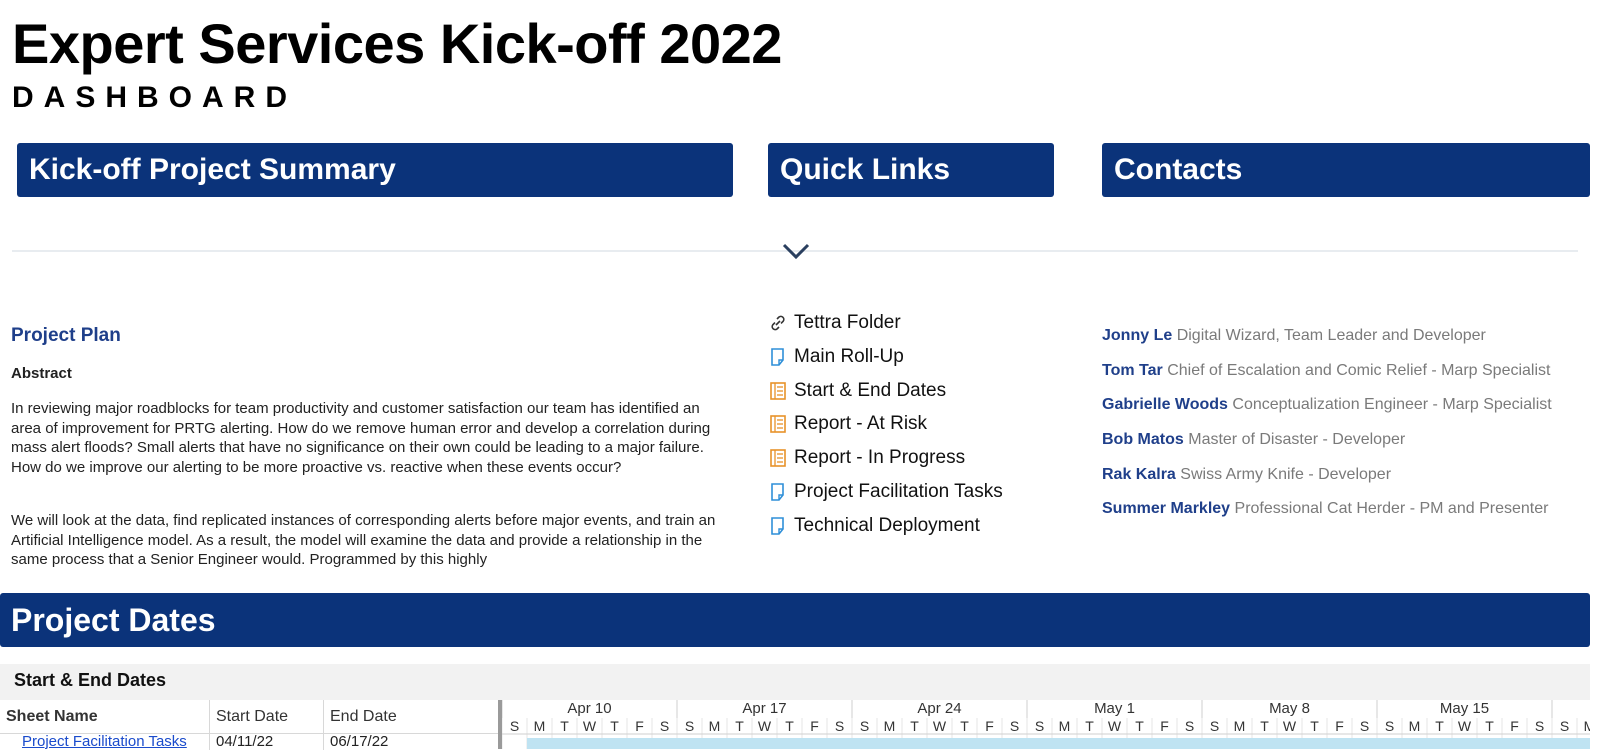 The image size is (1605, 750). Describe the element at coordinates (1058, 743) in the screenshot. I see `gantt-task-bar` at that location.